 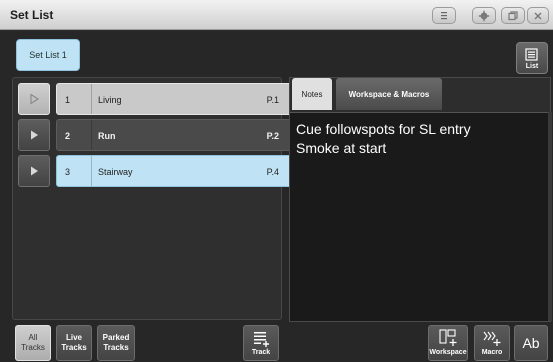 What do you see at coordinates (174, 171) in the screenshot?
I see `cue-item: 3 Stairway P.4` at bounding box center [174, 171].